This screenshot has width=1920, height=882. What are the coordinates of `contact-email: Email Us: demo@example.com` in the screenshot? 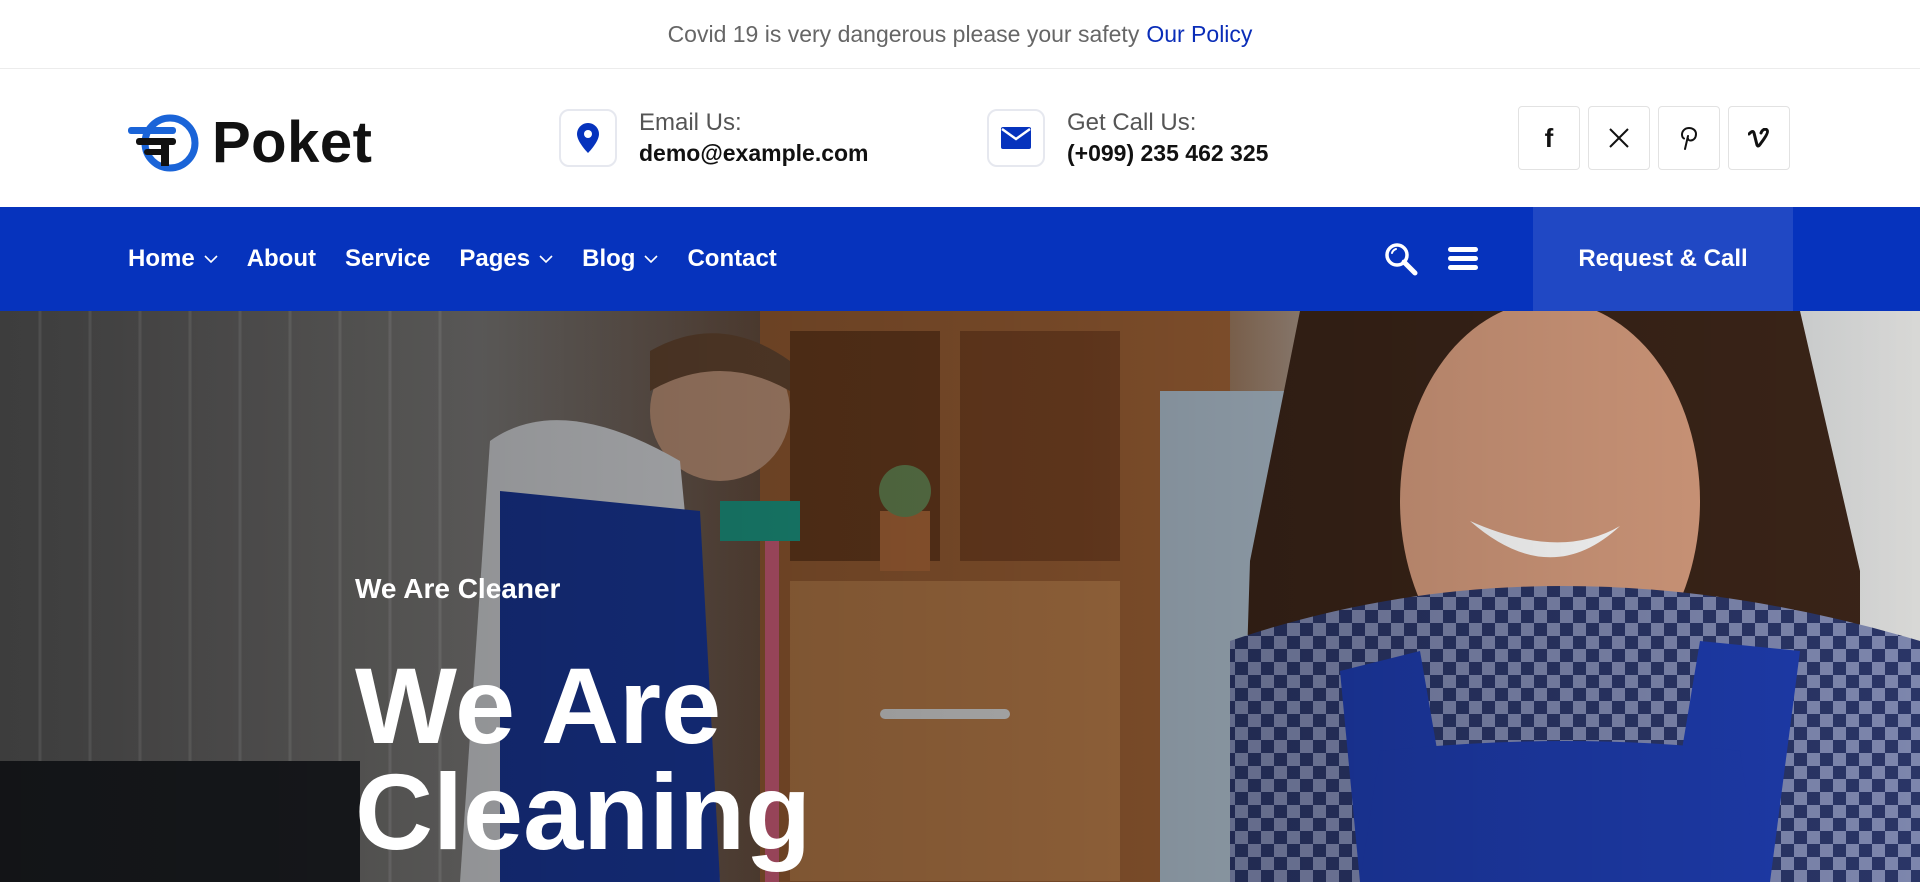 It's located at (714, 138).